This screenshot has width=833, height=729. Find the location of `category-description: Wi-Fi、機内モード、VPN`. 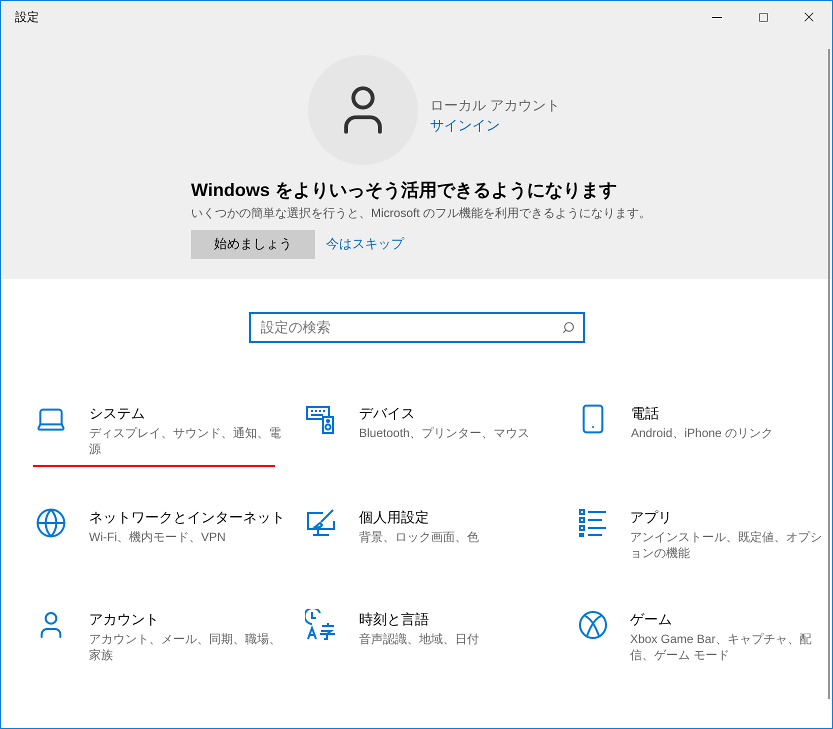

category-description: Wi-Fi、機内モード、VPN is located at coordinates (158, 536).